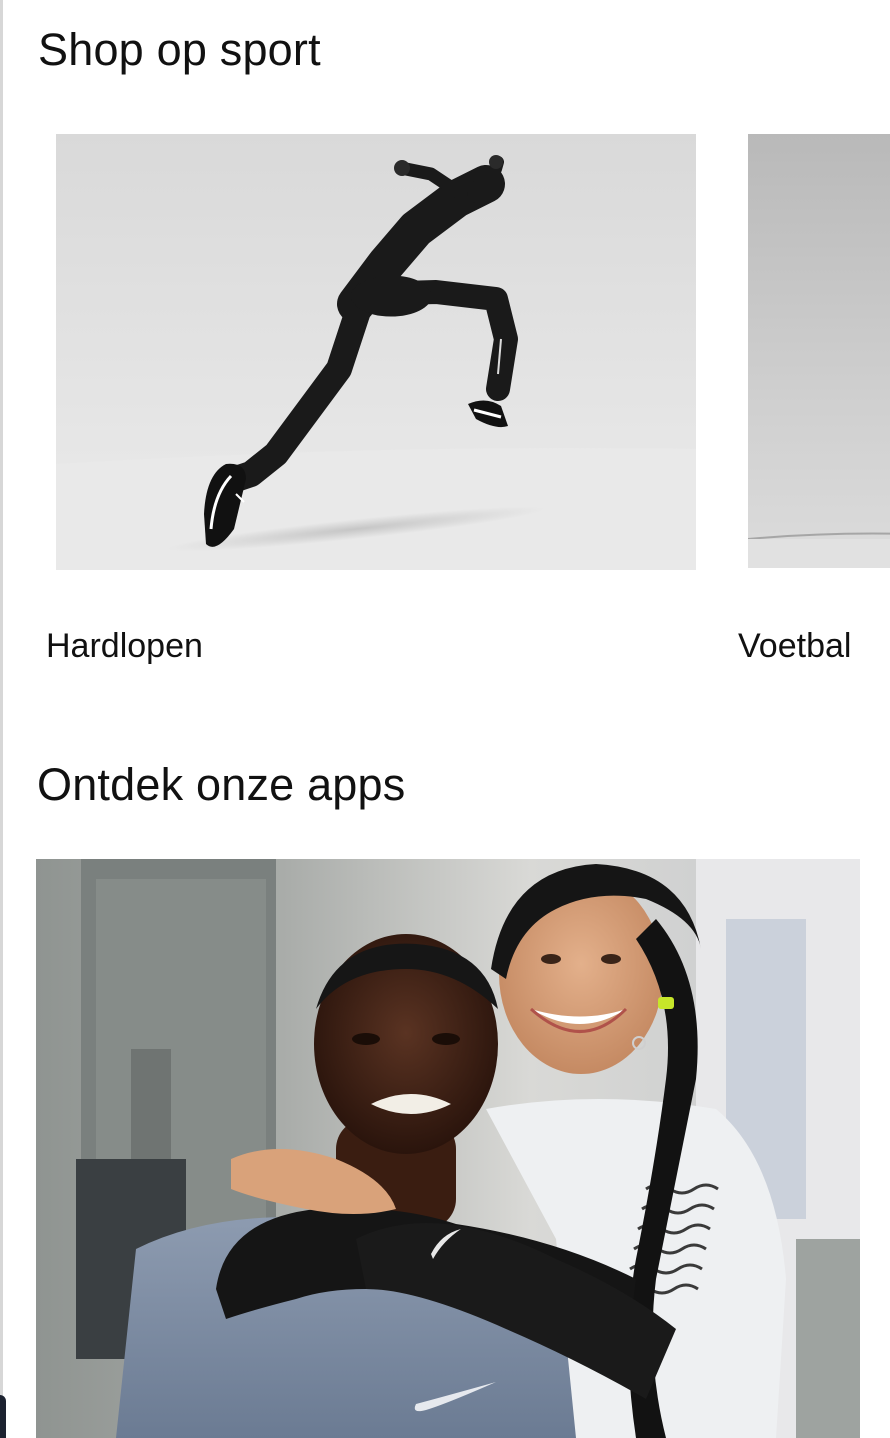 This screenshot has height=1438, width=890. What do you see at coordinates (819, 351) in the screenshot?
I see `football-image` at bounding box center [819, 351].